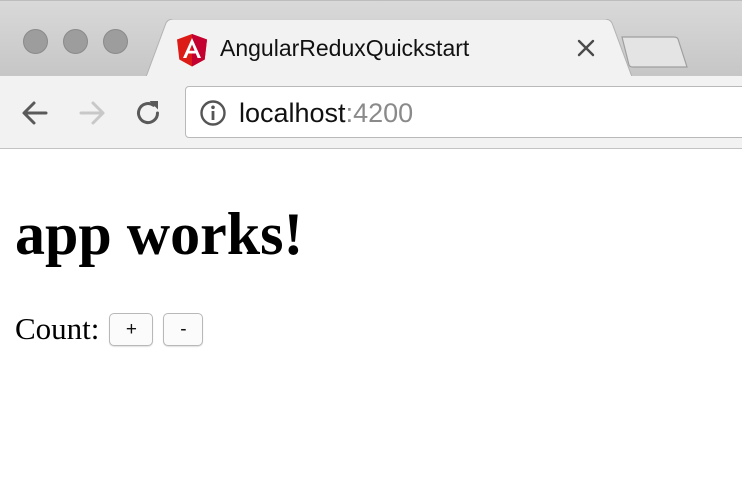 This screenshot has height=486, width=742. What do you see at coordinates (131, 329) in the screenshot?
I see `increment-button: +` at bounding box center [131, 329].